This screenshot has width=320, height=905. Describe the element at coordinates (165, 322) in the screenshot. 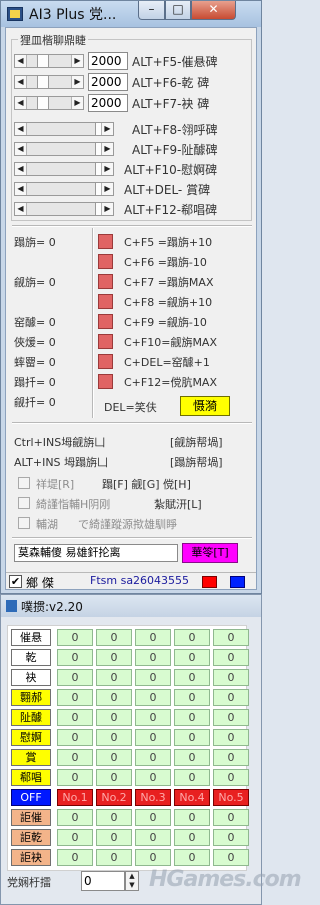

I see `combo-label: C+F9 =觎旃-10` at that location.